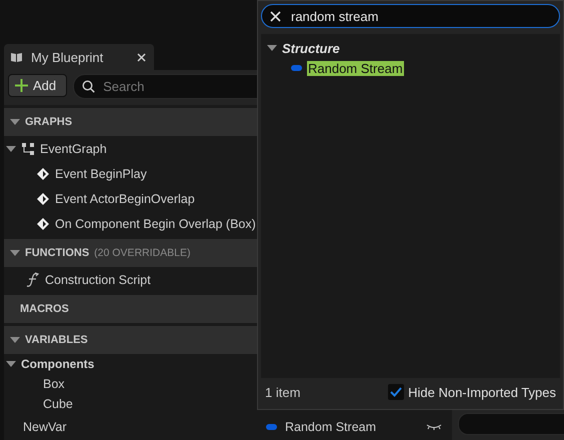 This screenshot has width=564, height=440. I want to click on search-field: random stream, so click(410, 16).